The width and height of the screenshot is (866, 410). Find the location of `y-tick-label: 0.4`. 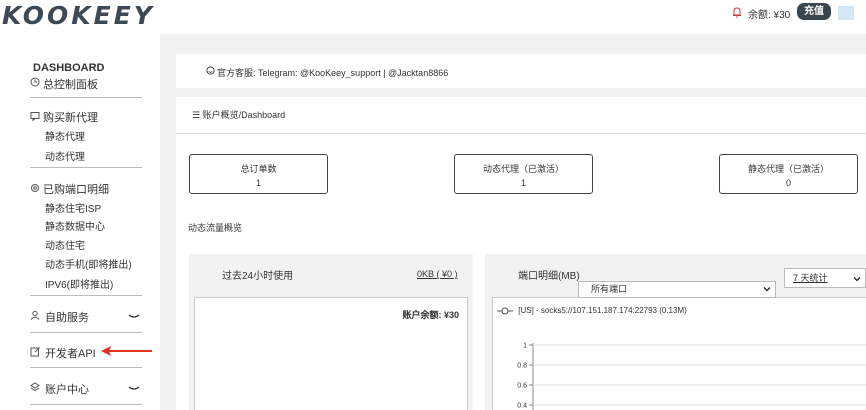

y-tick-label: 0.4 is located at coordinates (522, 406).